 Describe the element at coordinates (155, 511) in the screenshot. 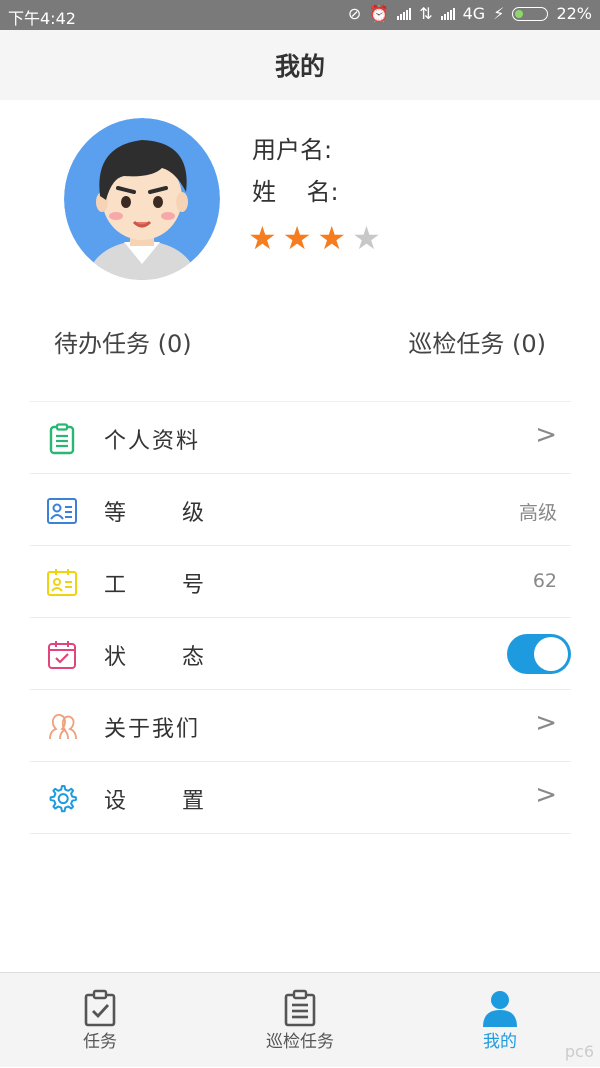

I see `menu-item-label: 等 级` at that location.